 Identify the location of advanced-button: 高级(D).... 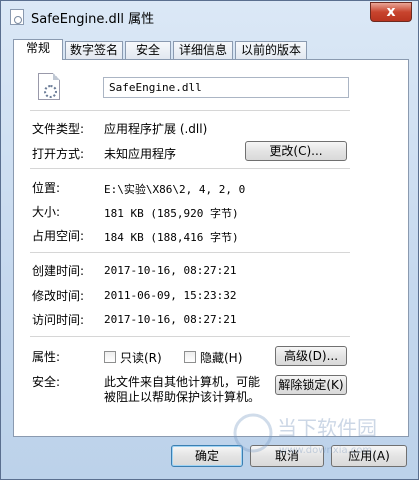
(311, 356).